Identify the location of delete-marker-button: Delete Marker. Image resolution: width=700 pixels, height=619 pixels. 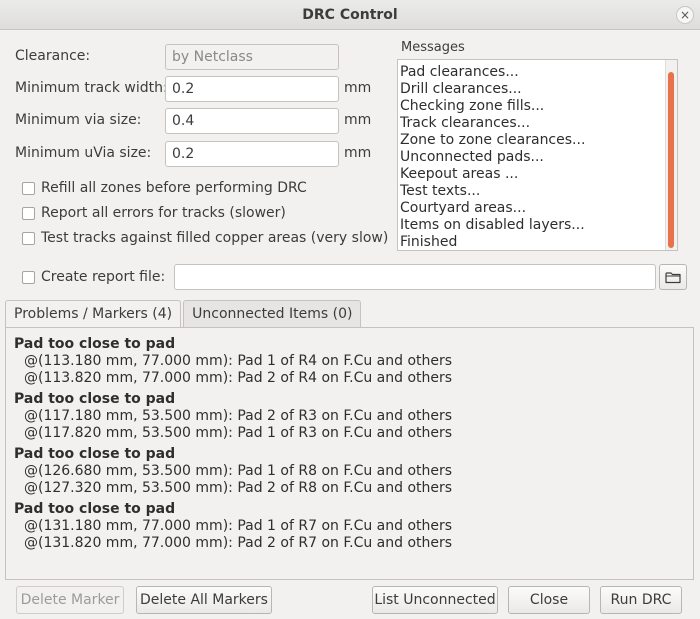
(70, 600).